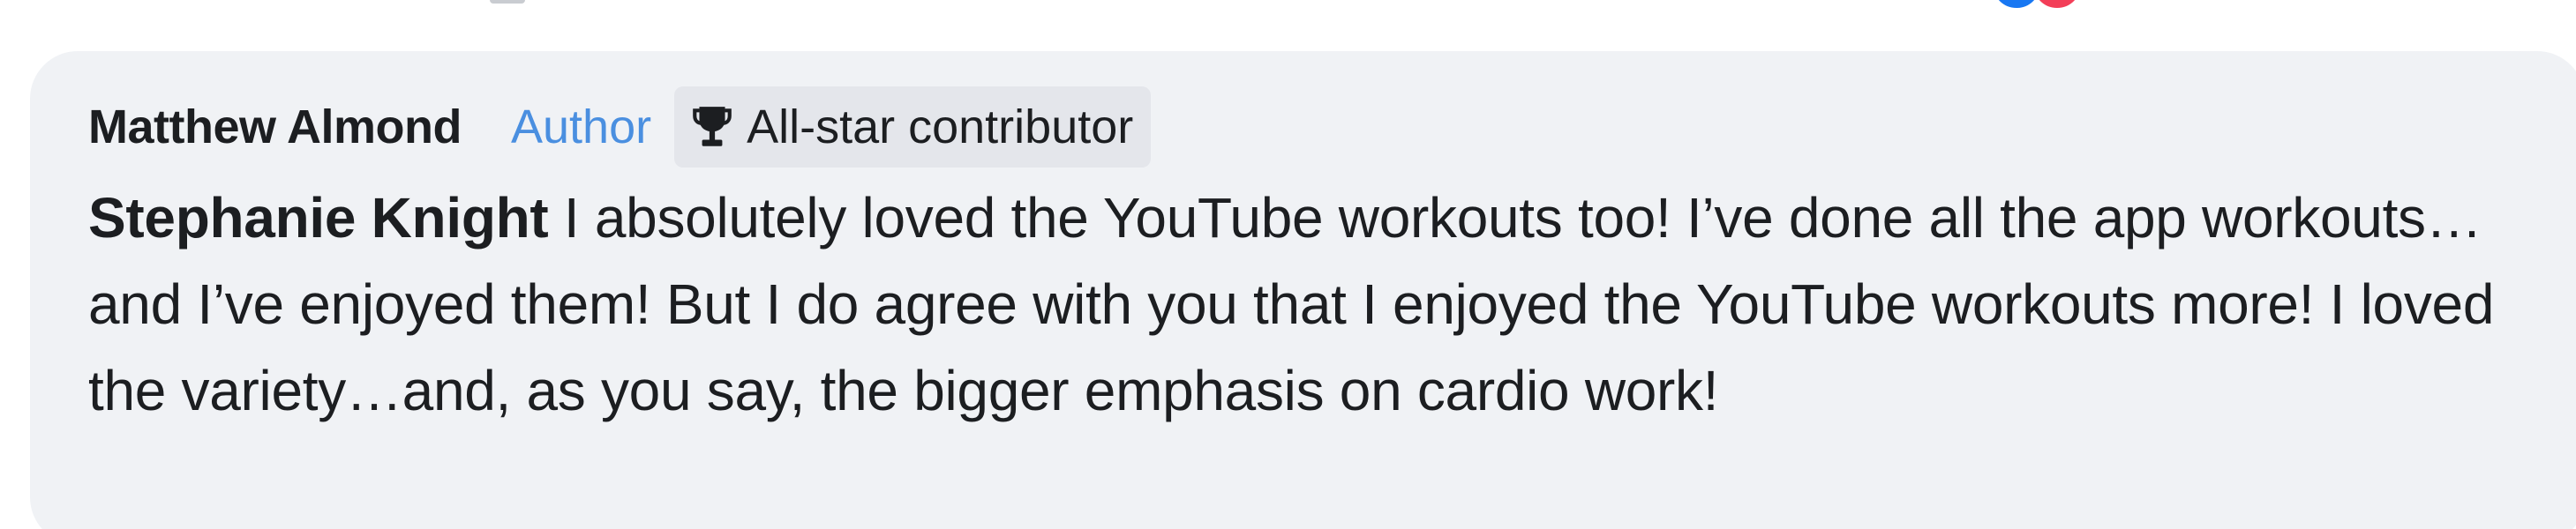 This screenshot has height=529, width=2576. I want to click on reaction-icons, so click(2037, 5).